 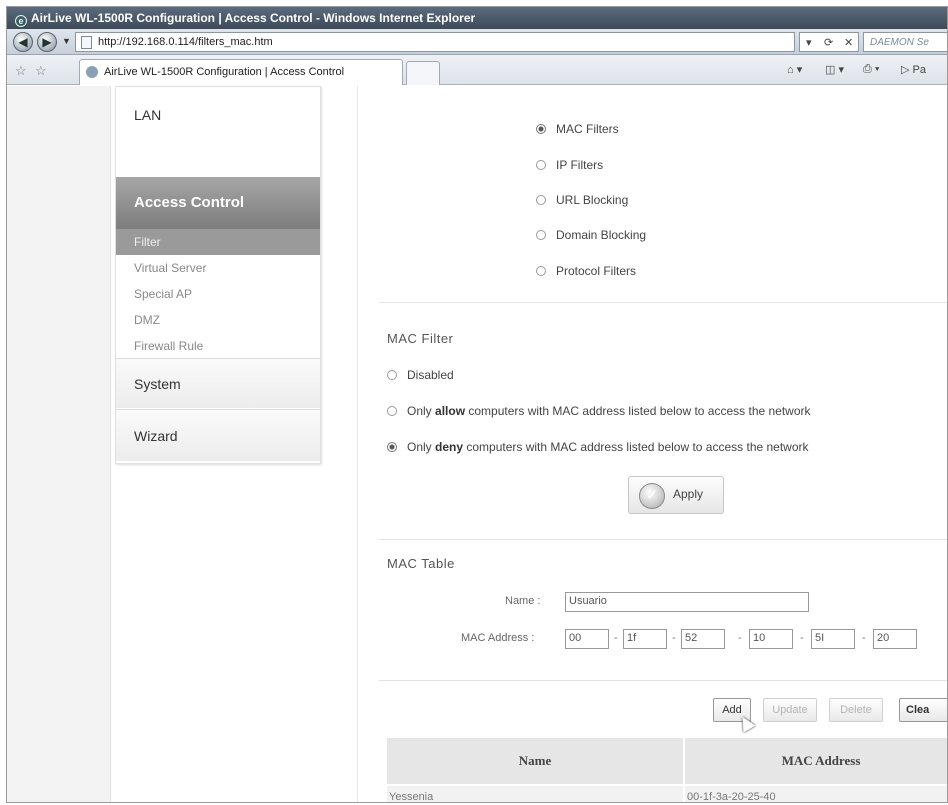 What do you see at coordinates (59, 444) in the screenshot?
I see `left-gutter` at bounding box center [59, 444].